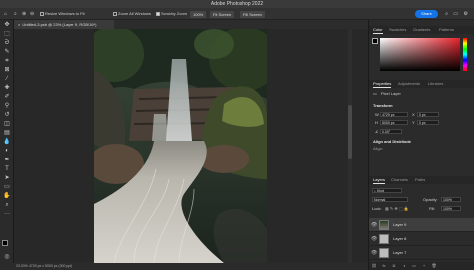 The height and width of the screenshot is (270, 474). What do you see at coordinates (421, 253) in the screenshot?
I see `layer-row: 👁 Layer 7` at bounding box center [421, 253].